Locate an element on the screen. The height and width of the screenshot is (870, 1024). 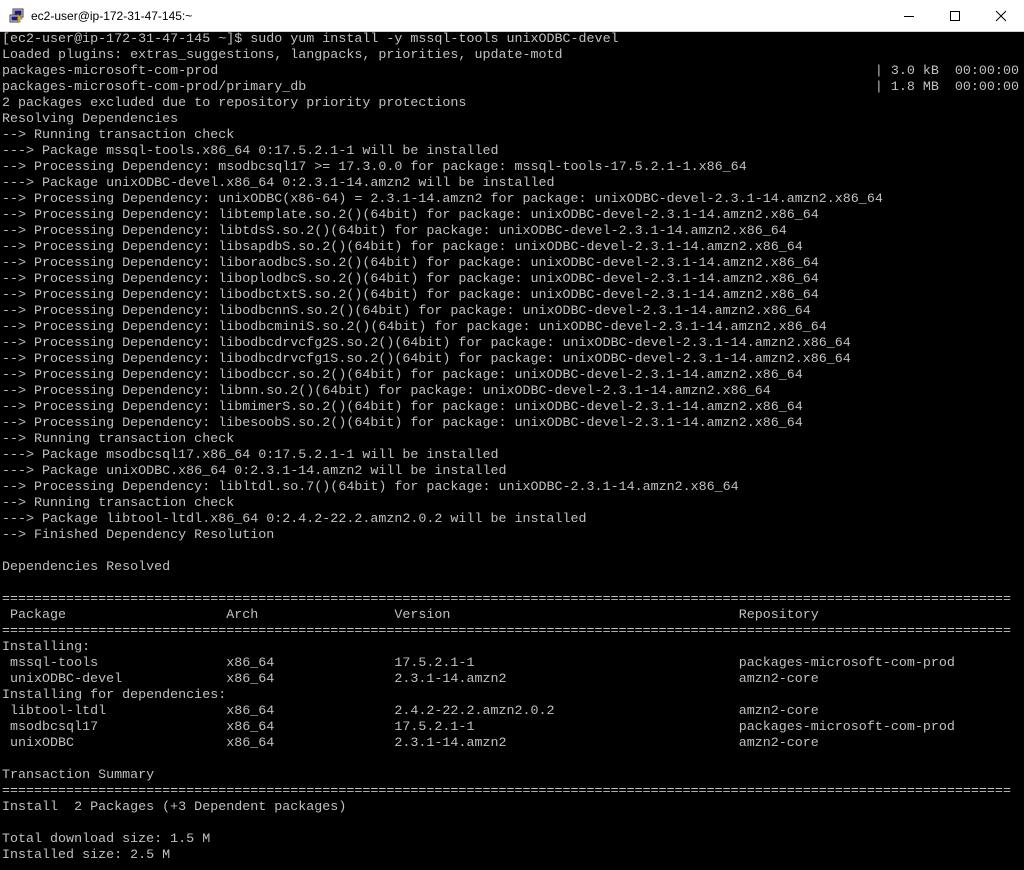
minimize-button is located at coordinates (909, 15).